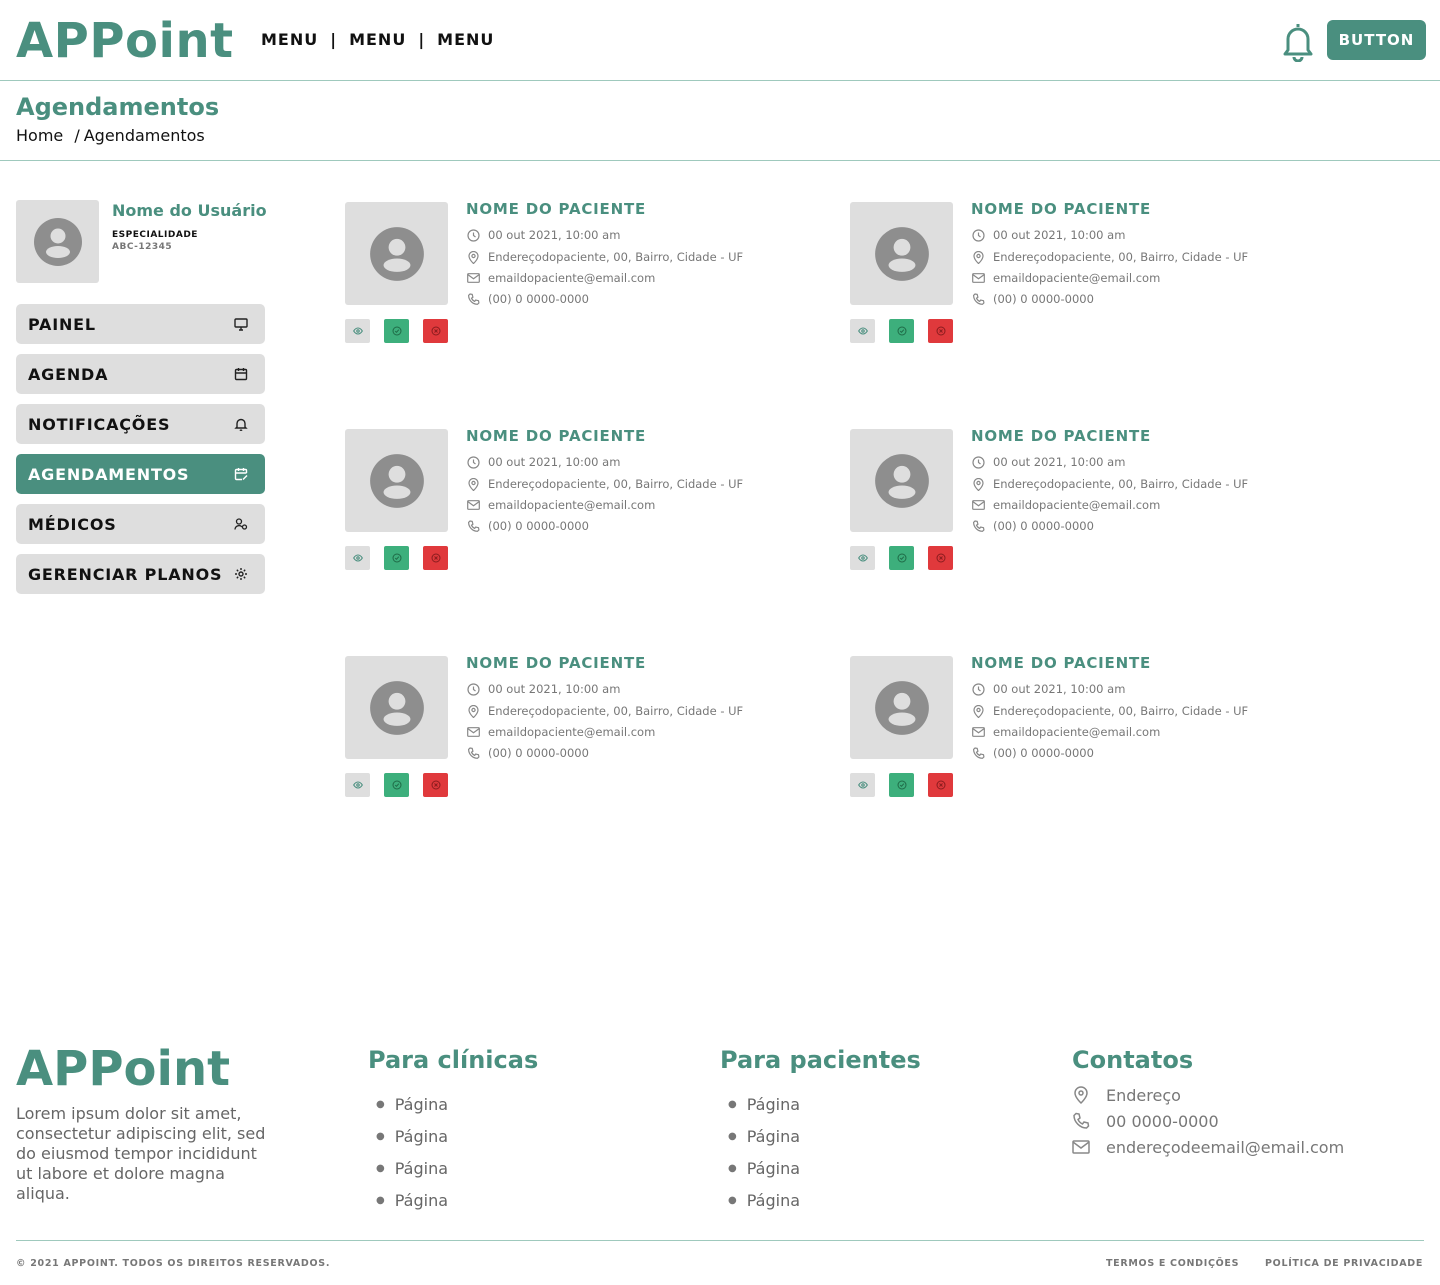 The image size is (1440, 1285). What do you see at coordinates (377, 39) in the screenshot?
I see `top-menu-2: MENU` at bounding box center [377, 39].